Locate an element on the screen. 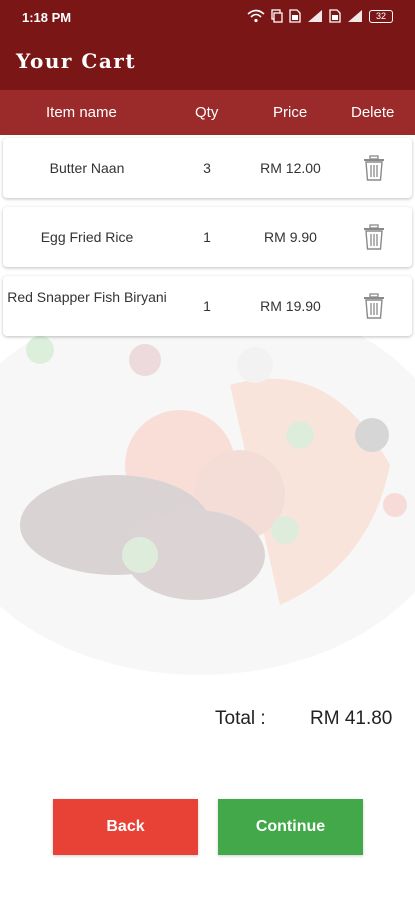  total-label: Total : is located at coordinates (240, 718).